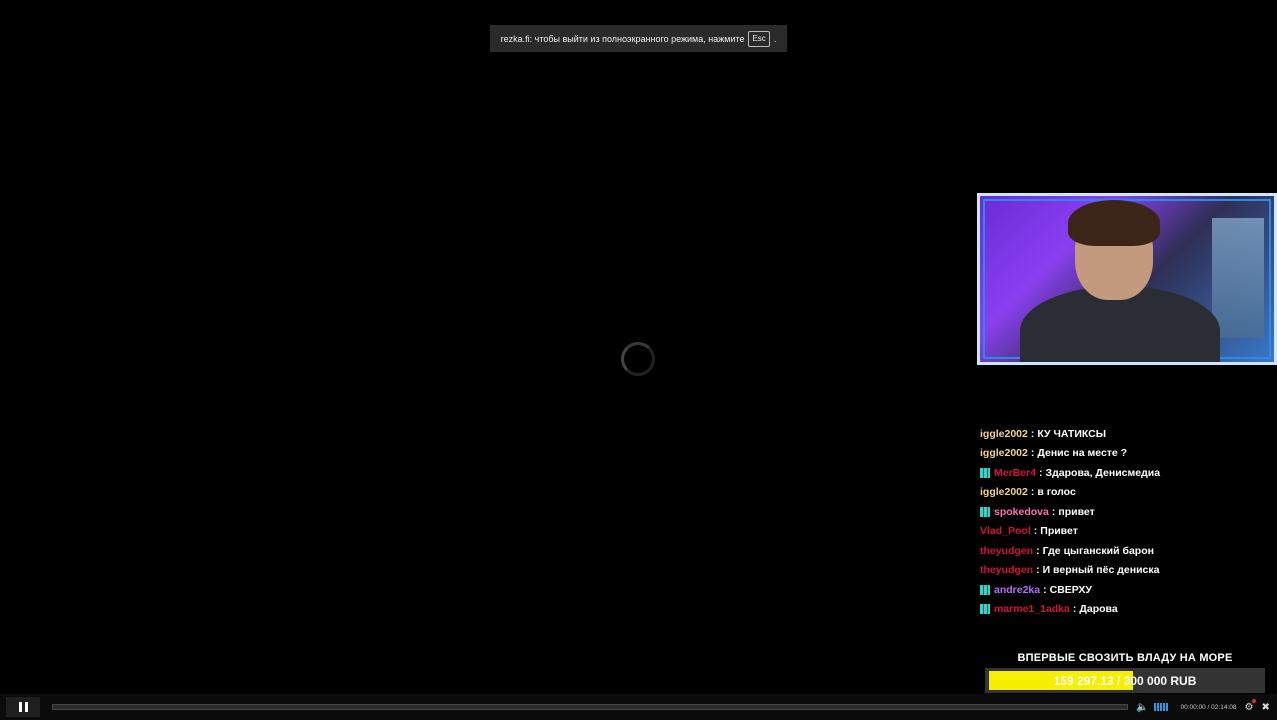 The width and height of the screenshot is (1277, 720). What do you see at coordinates (1021, 511) in the screenshot?
I see `chat-username: spokedova` at bounding box center [1021, 511].